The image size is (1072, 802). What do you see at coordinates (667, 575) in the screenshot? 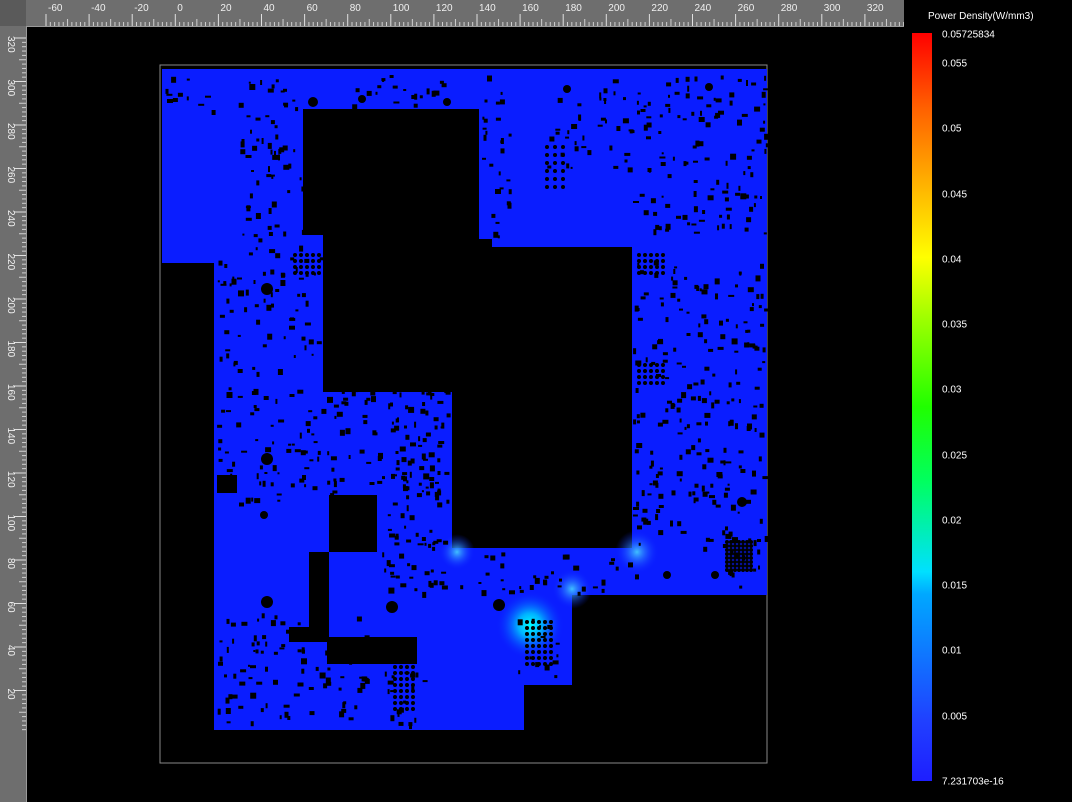
I see `via-hole` at bounding box center [667, 575].